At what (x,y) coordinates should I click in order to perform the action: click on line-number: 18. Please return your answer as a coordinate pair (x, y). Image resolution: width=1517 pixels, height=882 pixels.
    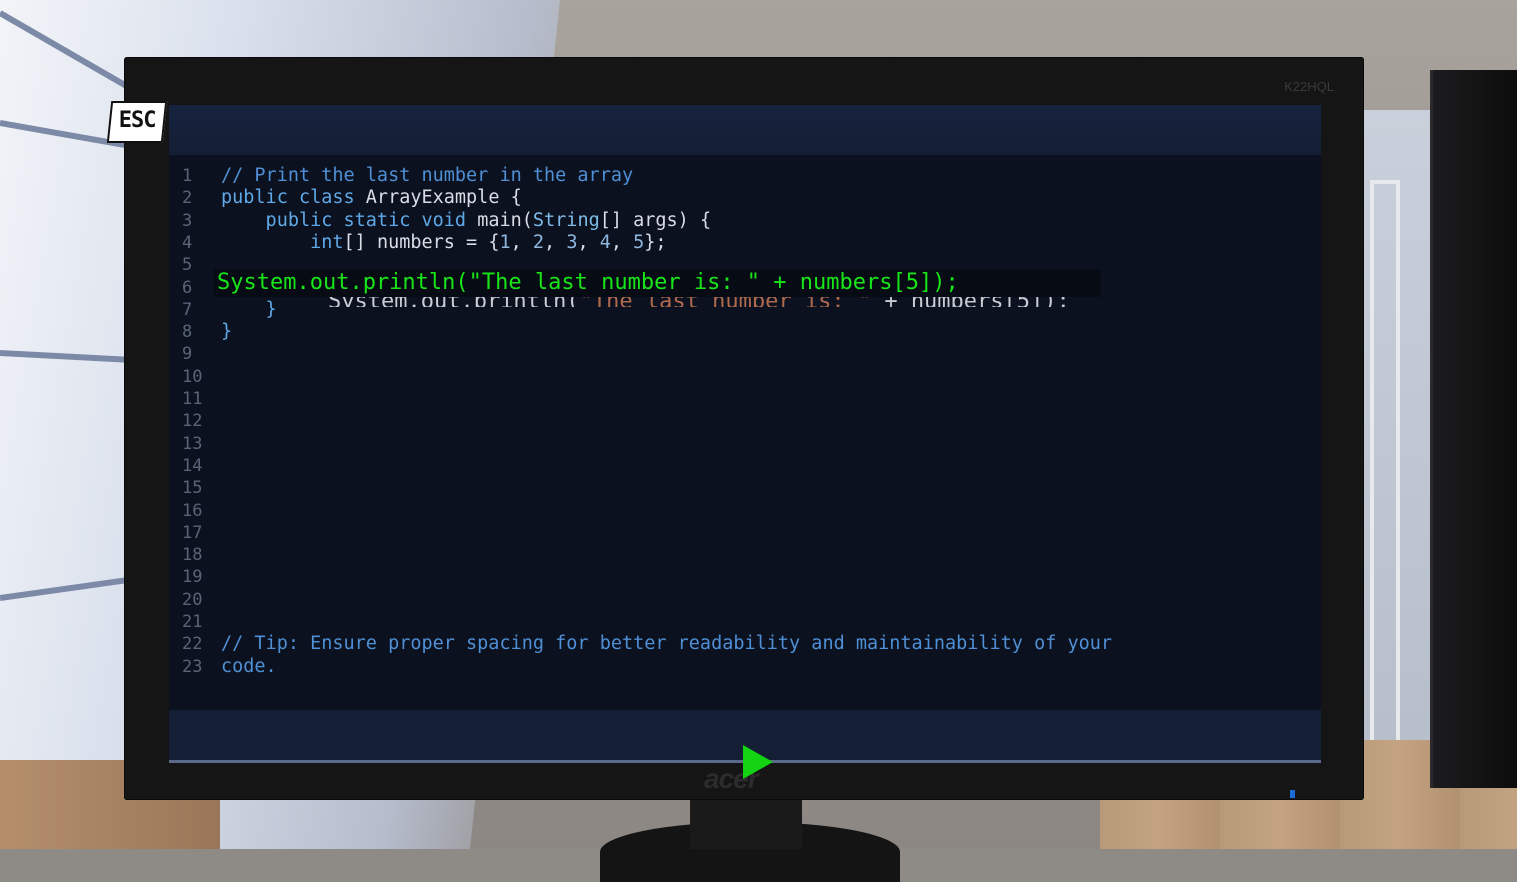
    Looking at the image, I should click on (192, 555).